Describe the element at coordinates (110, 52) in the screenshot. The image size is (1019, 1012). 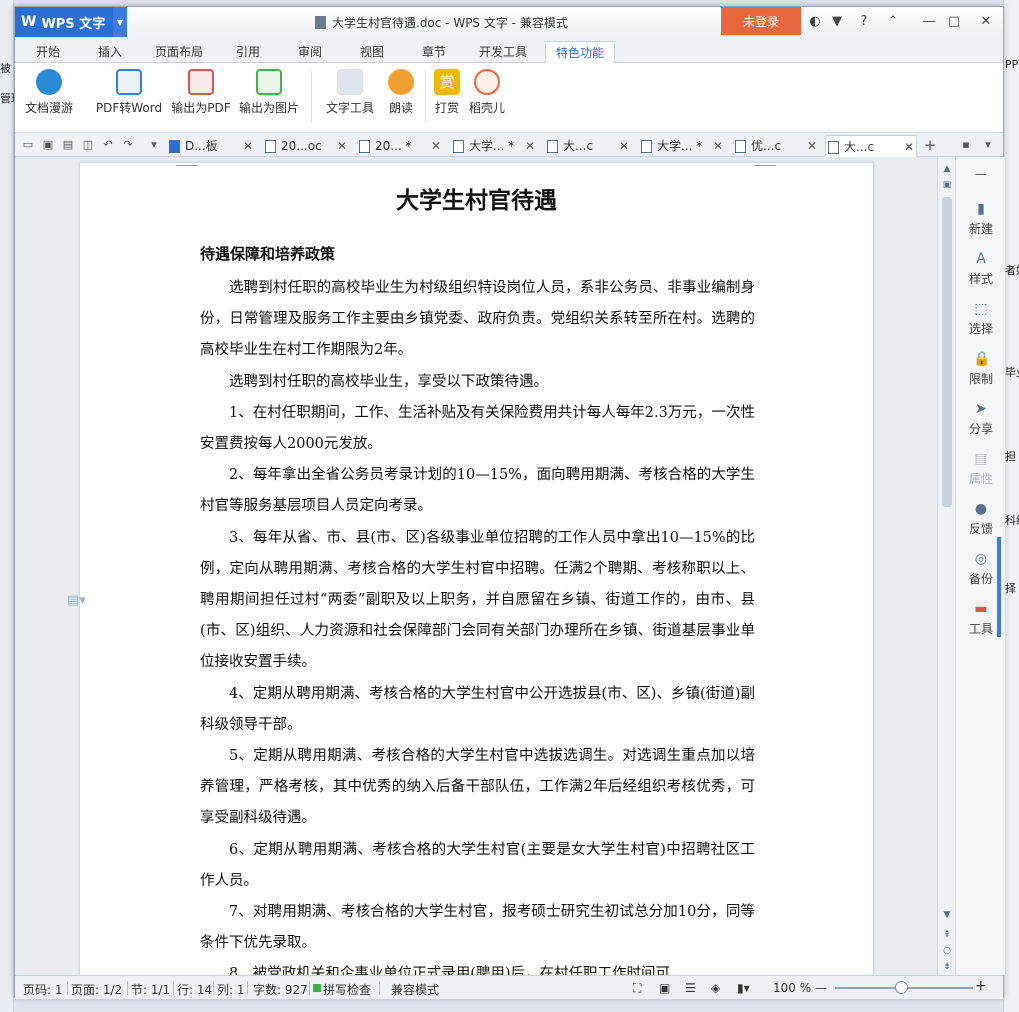
I see `tab-insert: 插入` at that location.